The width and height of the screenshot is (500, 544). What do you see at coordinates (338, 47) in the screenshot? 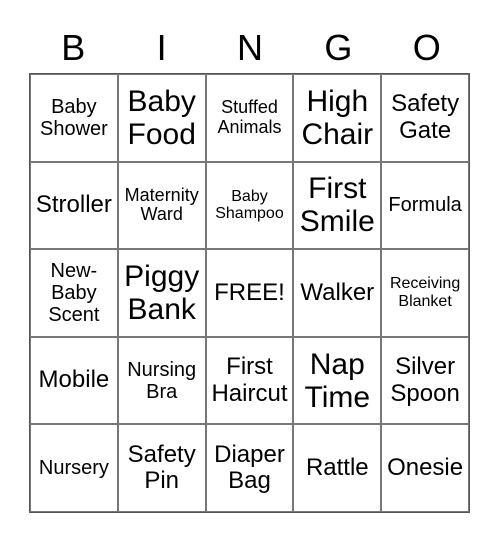
I see `header-letter-g: G` at bounding box center [338, 47].